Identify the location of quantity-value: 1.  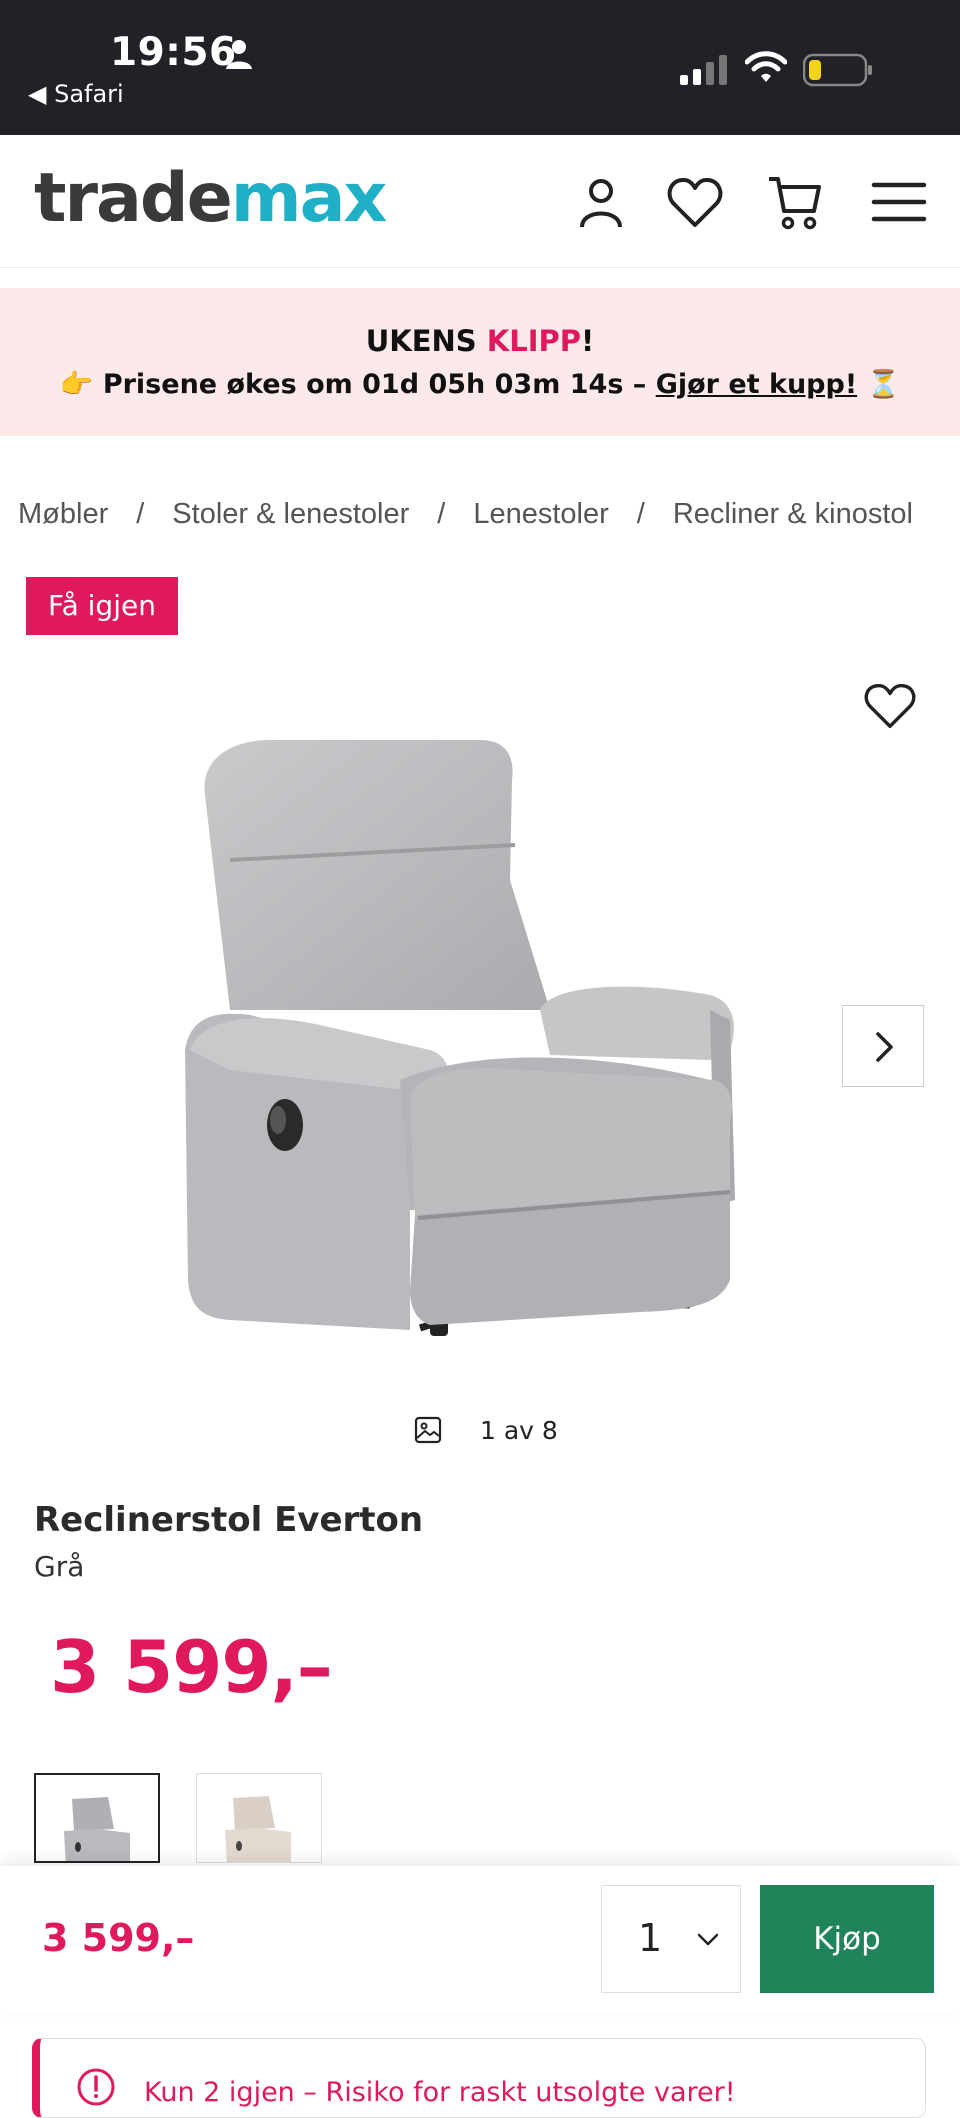
(650, 1938).